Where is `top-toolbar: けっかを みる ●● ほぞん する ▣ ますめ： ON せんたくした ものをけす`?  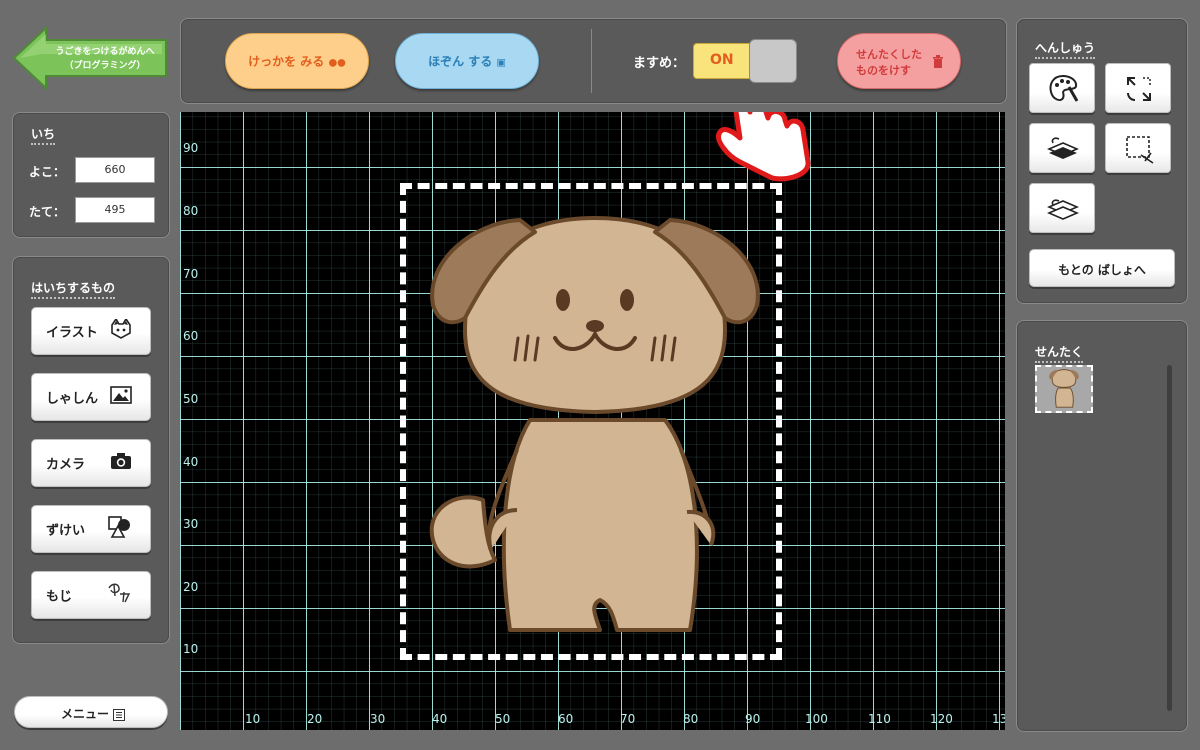 top-toolbar: けっかを みる ●● ほぞん する ▣ ますめ： ON せんたくした ものをけす is located at coordinates (593, 61).